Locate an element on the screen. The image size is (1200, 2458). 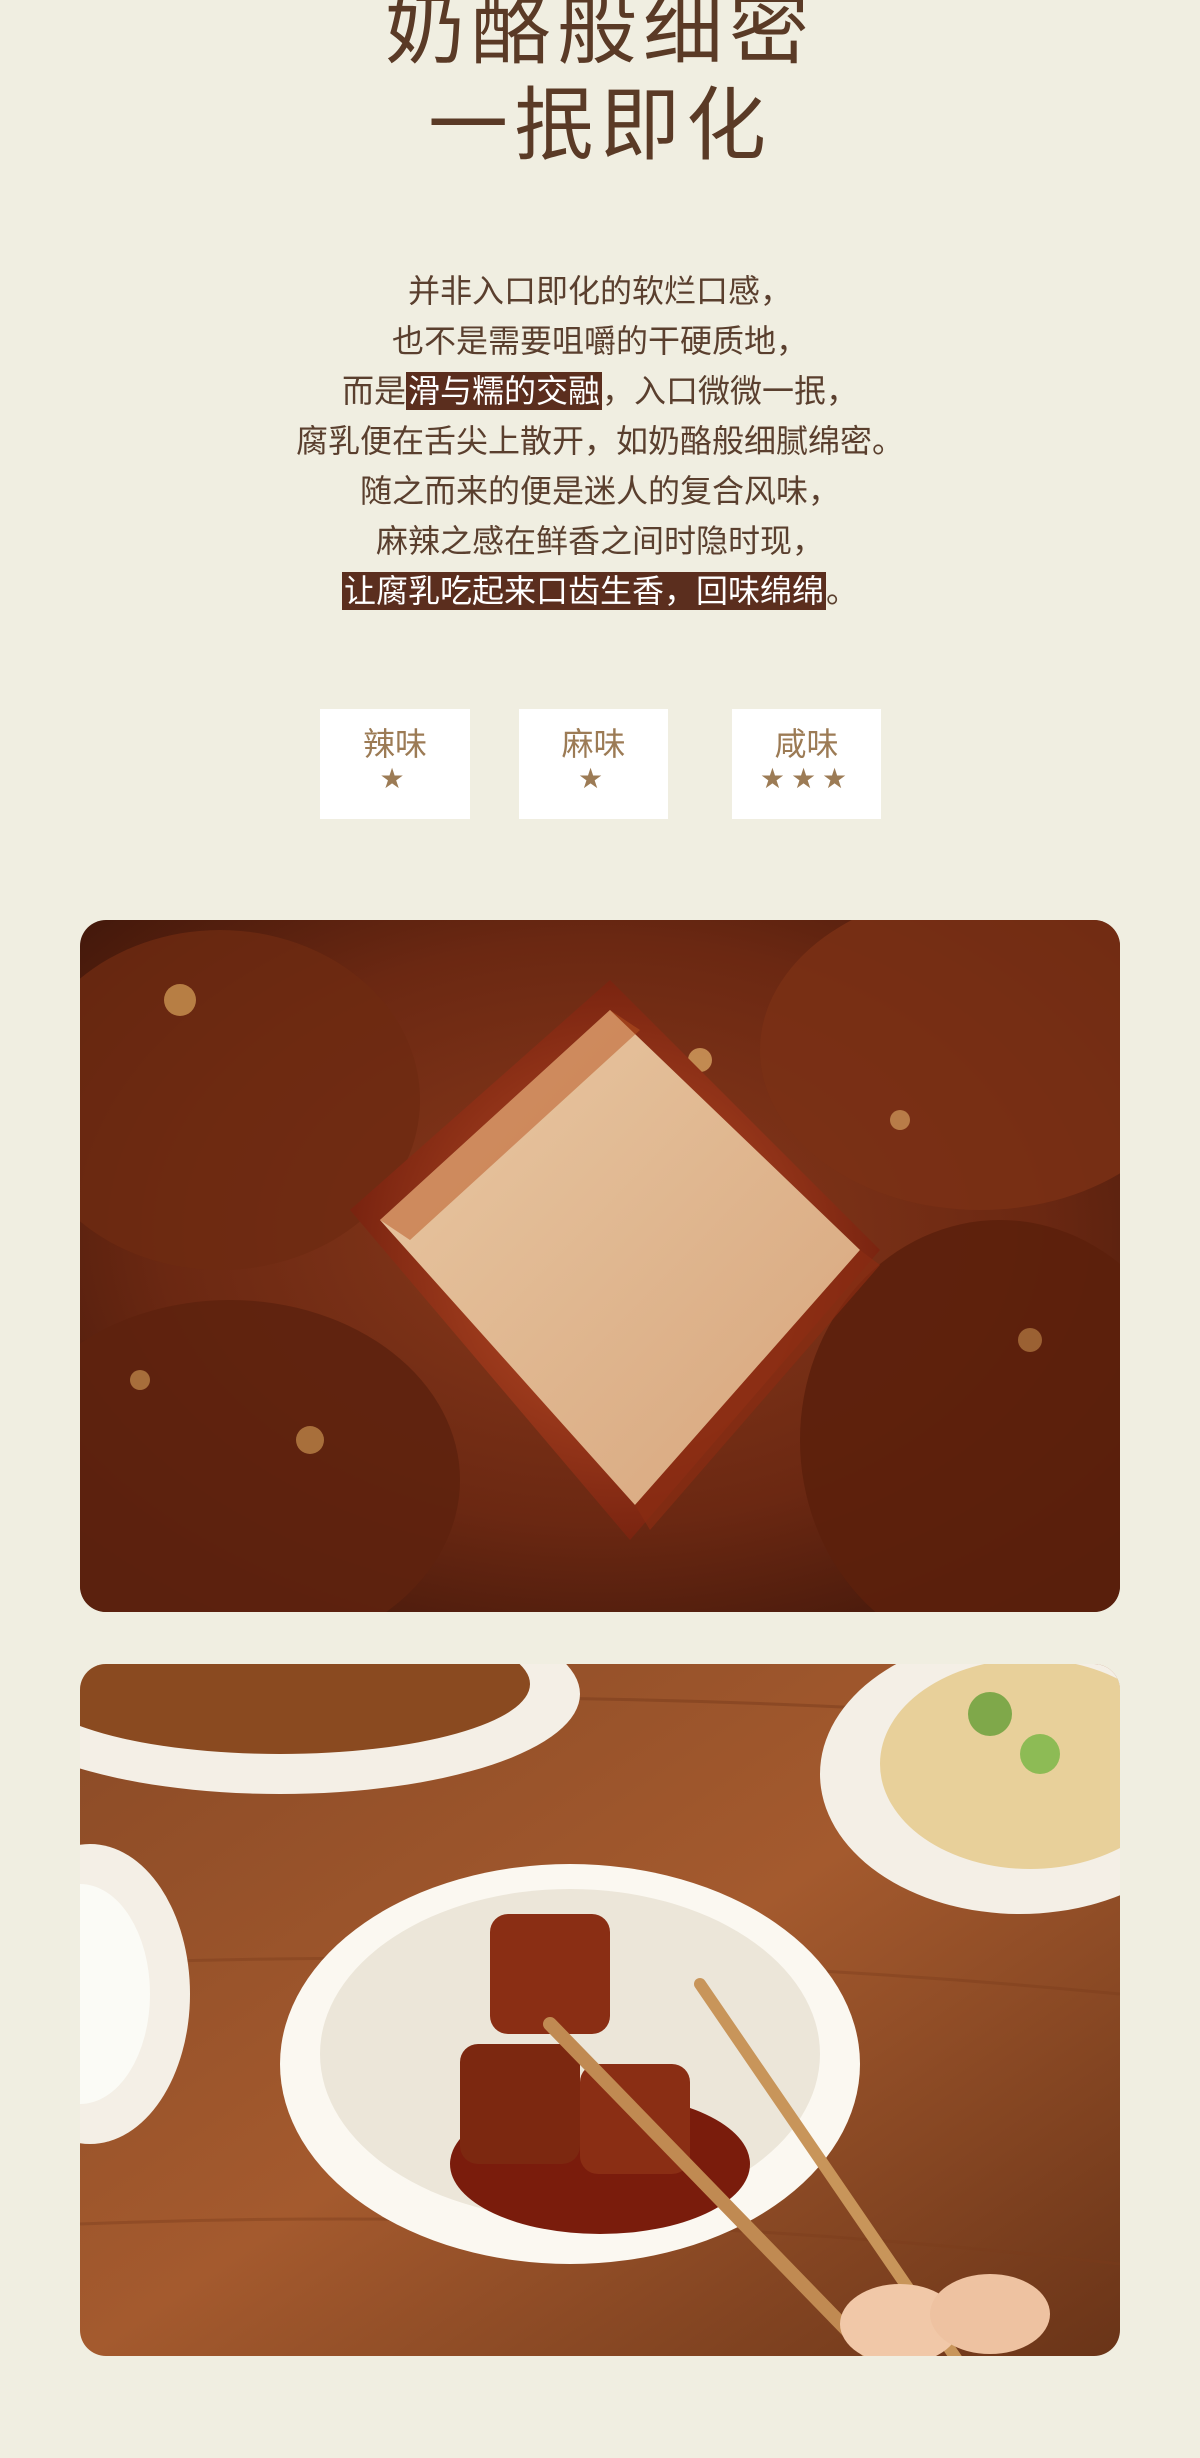
description-line-7-after: 。 is located at coordinates (842, 591).